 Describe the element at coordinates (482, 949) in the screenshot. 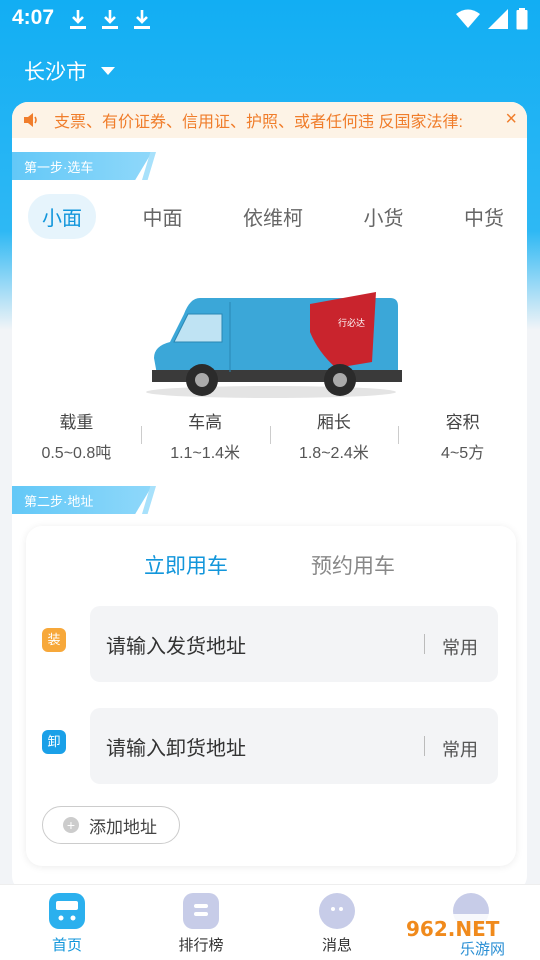

I see `watermark-sub: 乐游网` at that location.